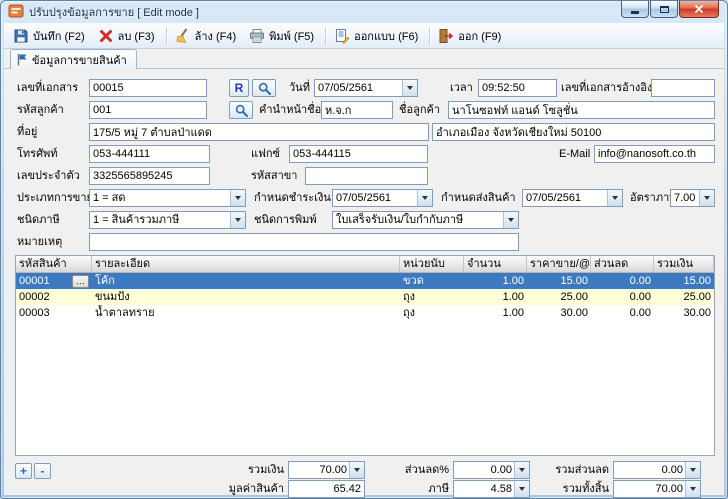  I want to click on customer-code-input, so click(148, 110).